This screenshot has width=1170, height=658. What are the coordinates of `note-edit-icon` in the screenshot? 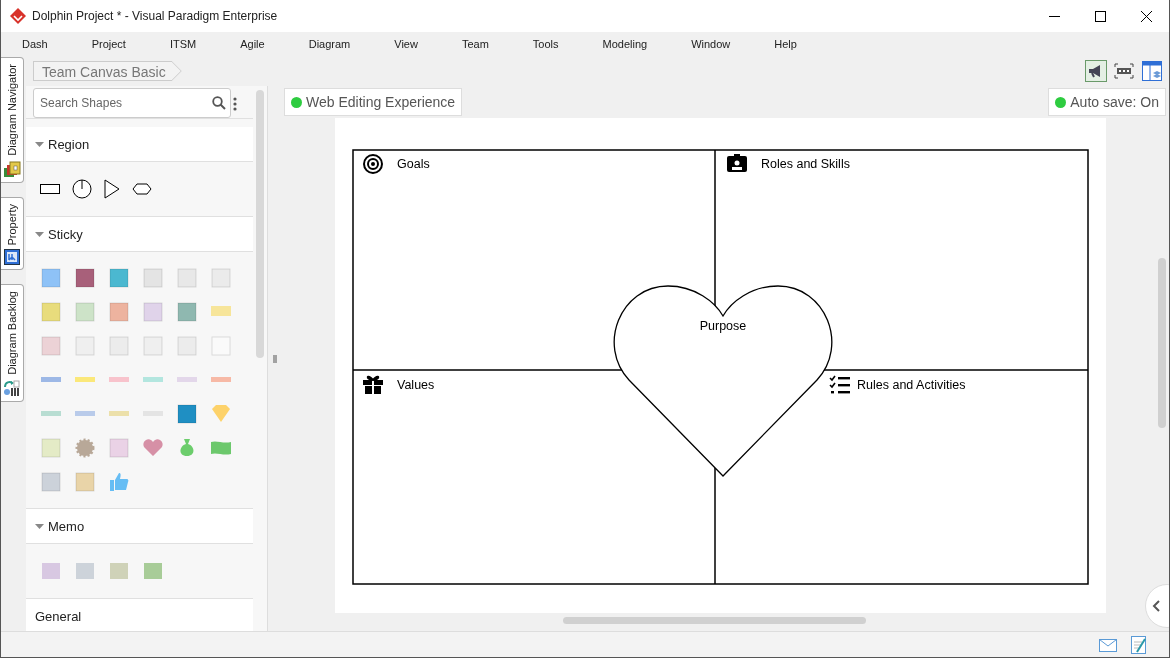 It's located at (1139, 645).